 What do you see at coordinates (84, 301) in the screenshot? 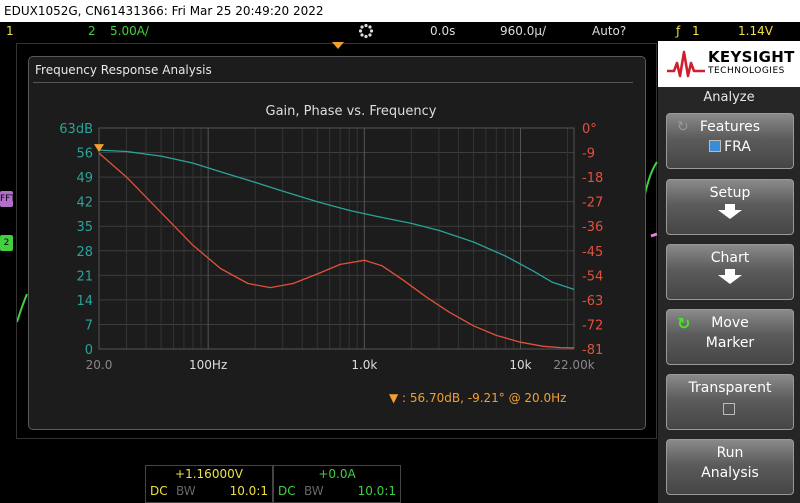
I see `y-left-tick-label: 14` at bounding box center [84, 301].